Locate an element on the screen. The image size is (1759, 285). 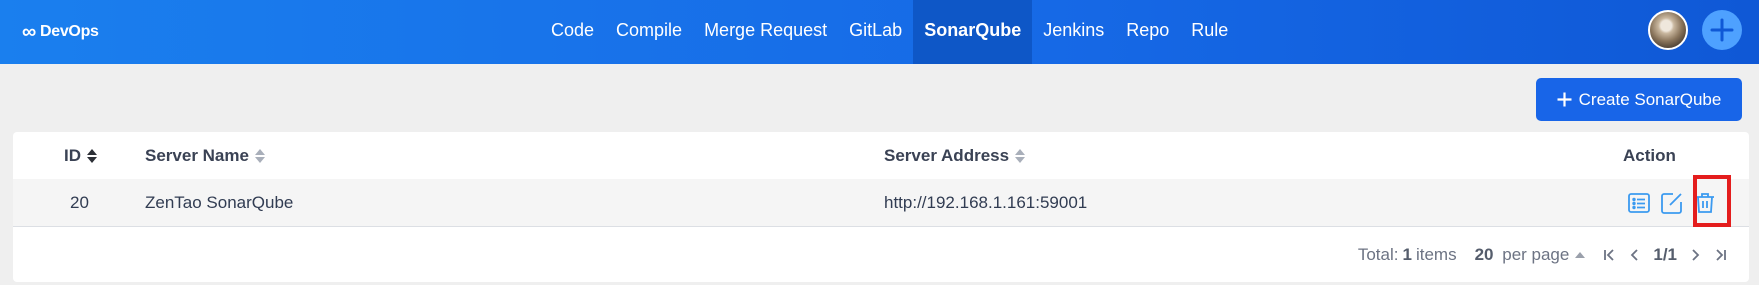
caret-up-icon is located at coordinates (1580, 254).